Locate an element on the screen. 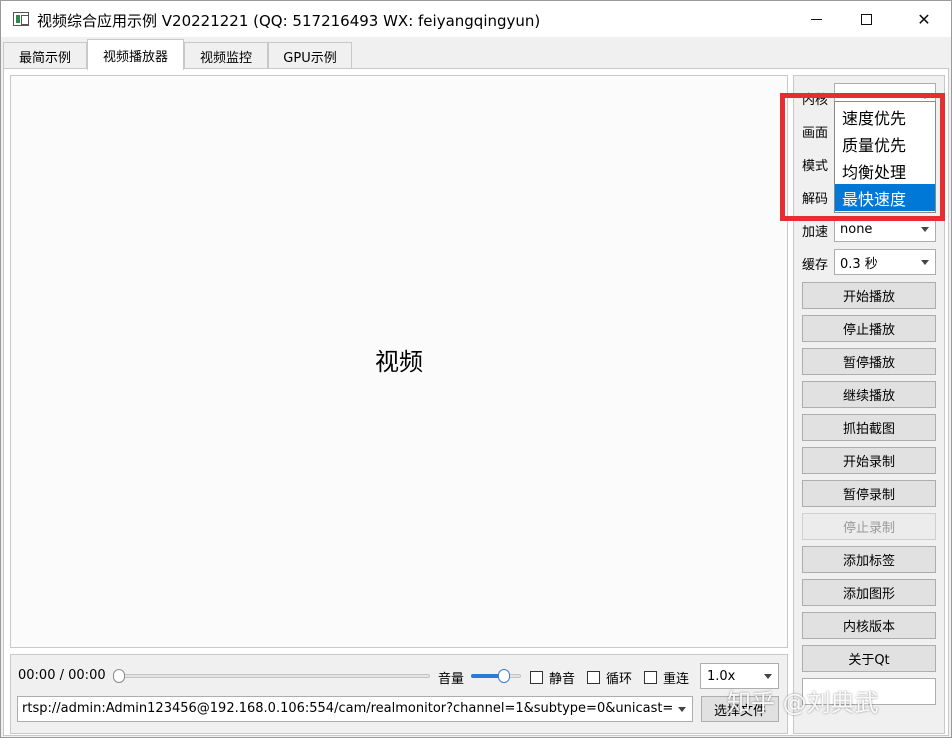 The height and width of the screenshot is (738, 952). url-dropdown-button is located at coordinates (682, 709).